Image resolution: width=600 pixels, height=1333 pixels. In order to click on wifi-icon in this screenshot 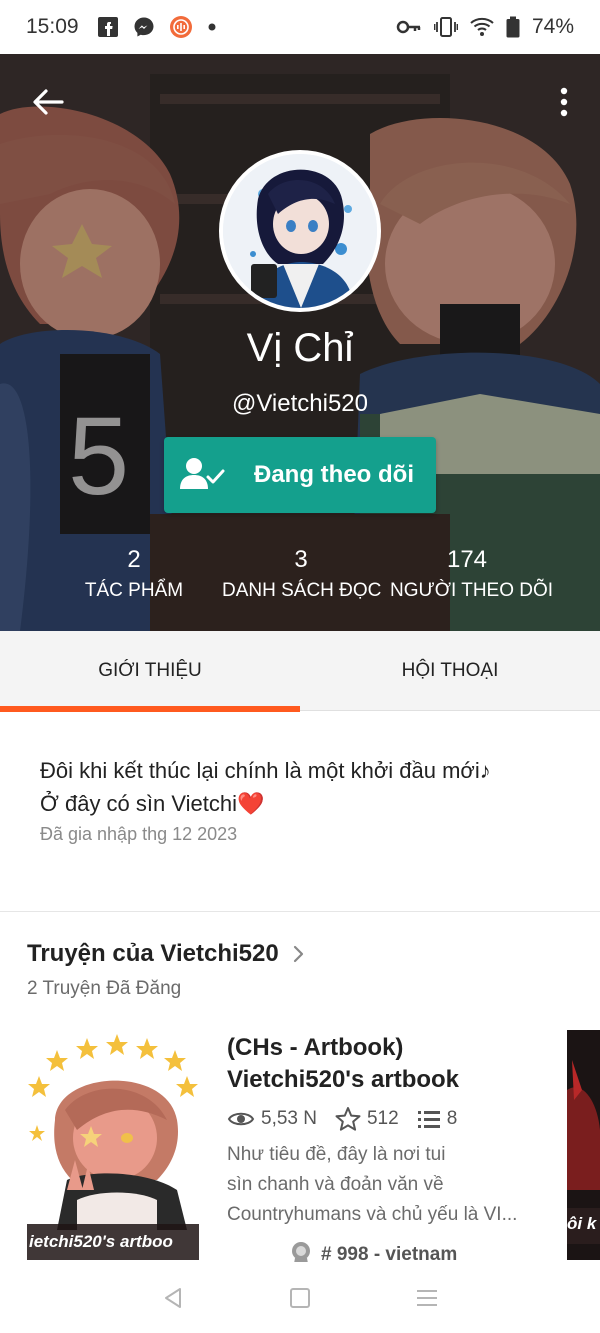, I will do `click(482, 27)`.